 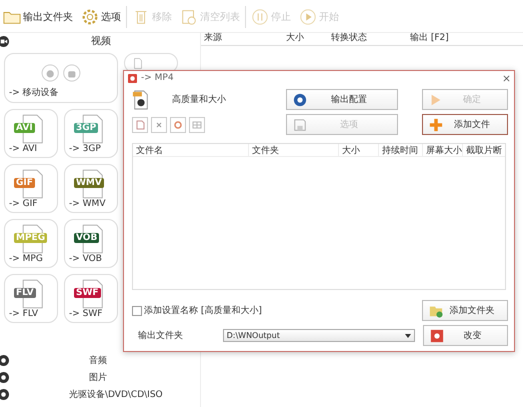 What do you see at coordinates (436, 99) in the screenshot?
I see `arrow-icon` at bounding box center [436, 99].